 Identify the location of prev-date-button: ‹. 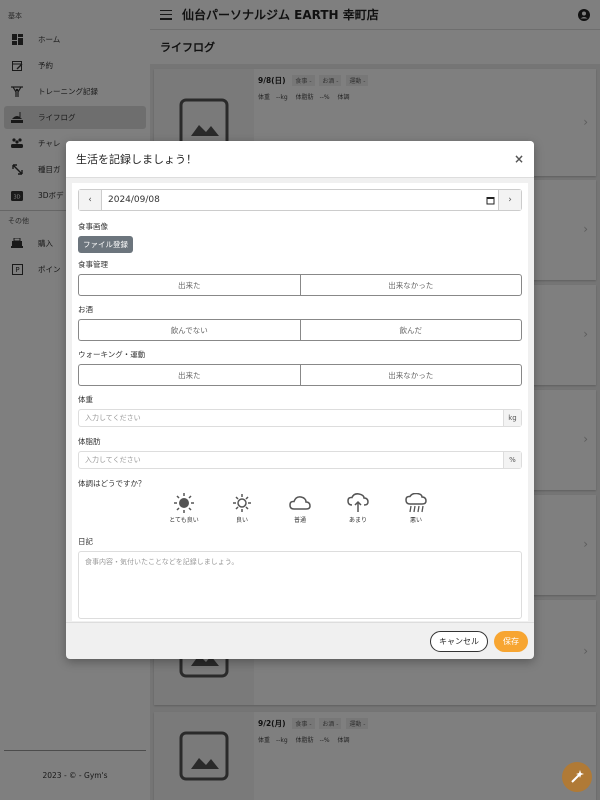
(90, 200).